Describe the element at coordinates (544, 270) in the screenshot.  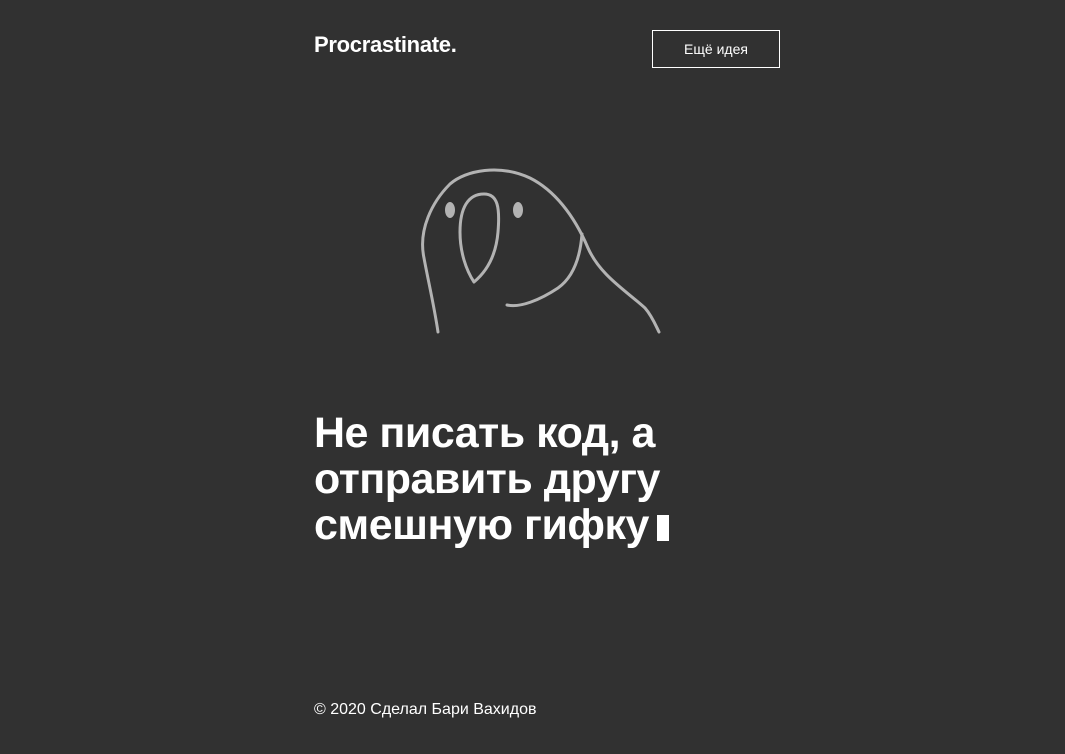
I see `parrot-cheek-line` at that location.